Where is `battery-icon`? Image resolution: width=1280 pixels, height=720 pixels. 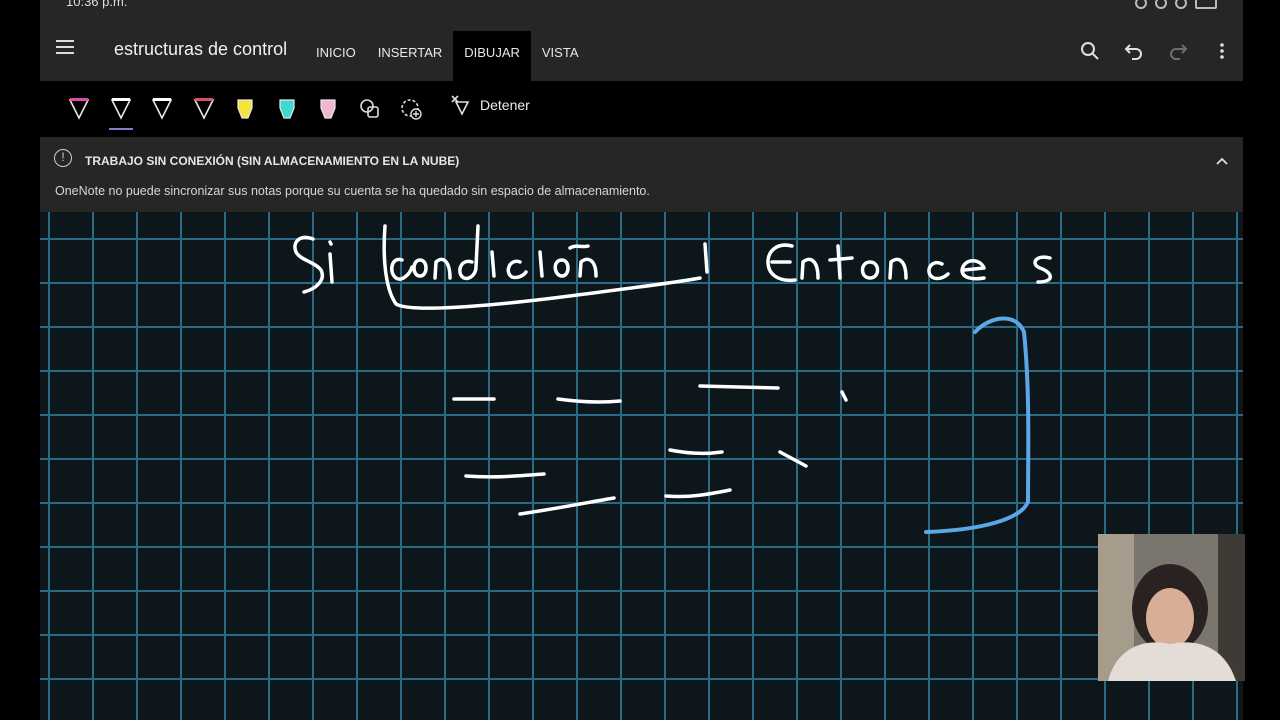 battery-icon is located at coordinates (1206, 4).